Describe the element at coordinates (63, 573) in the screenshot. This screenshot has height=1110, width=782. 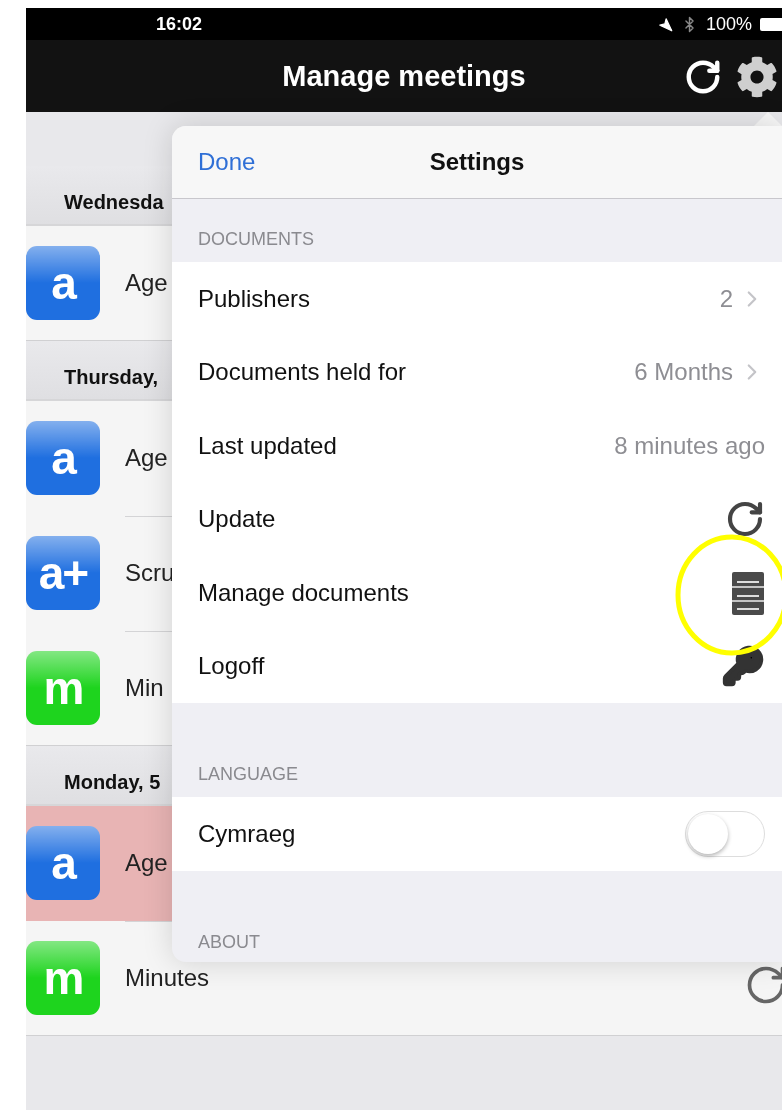
I see `document-type-icon: a+` at that location.